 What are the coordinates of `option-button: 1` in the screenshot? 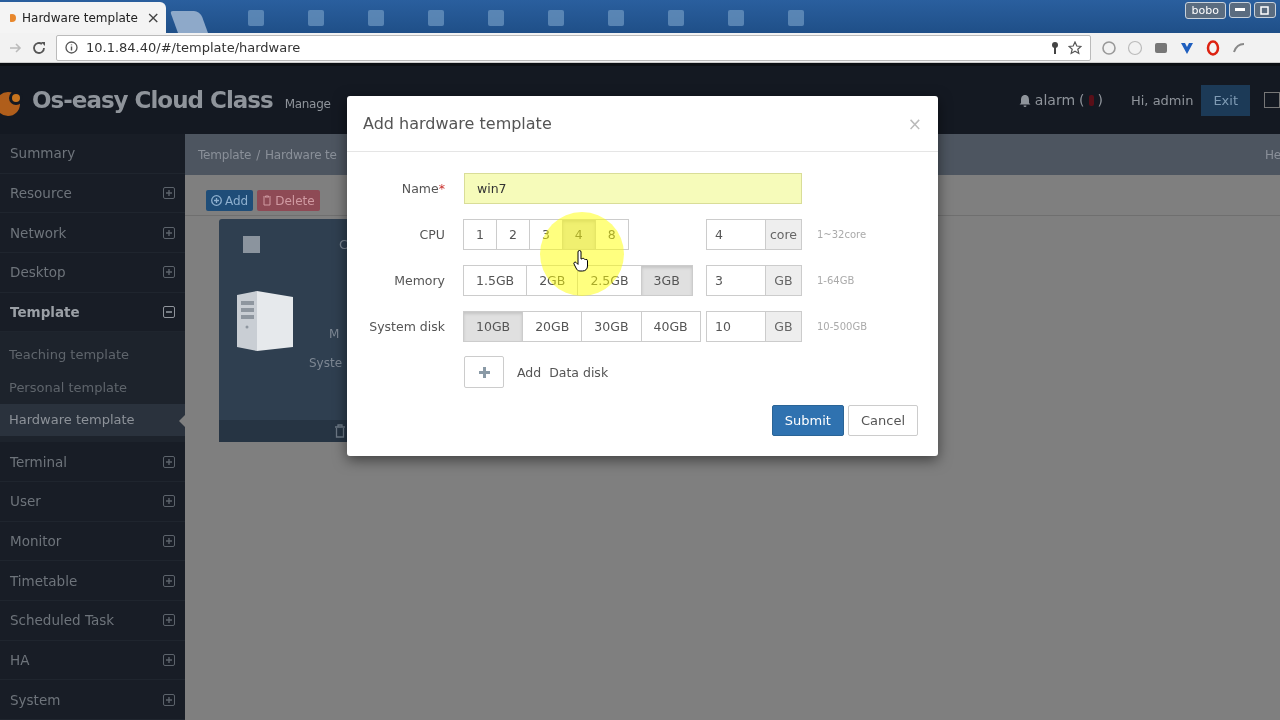 It's located at (480, 234).